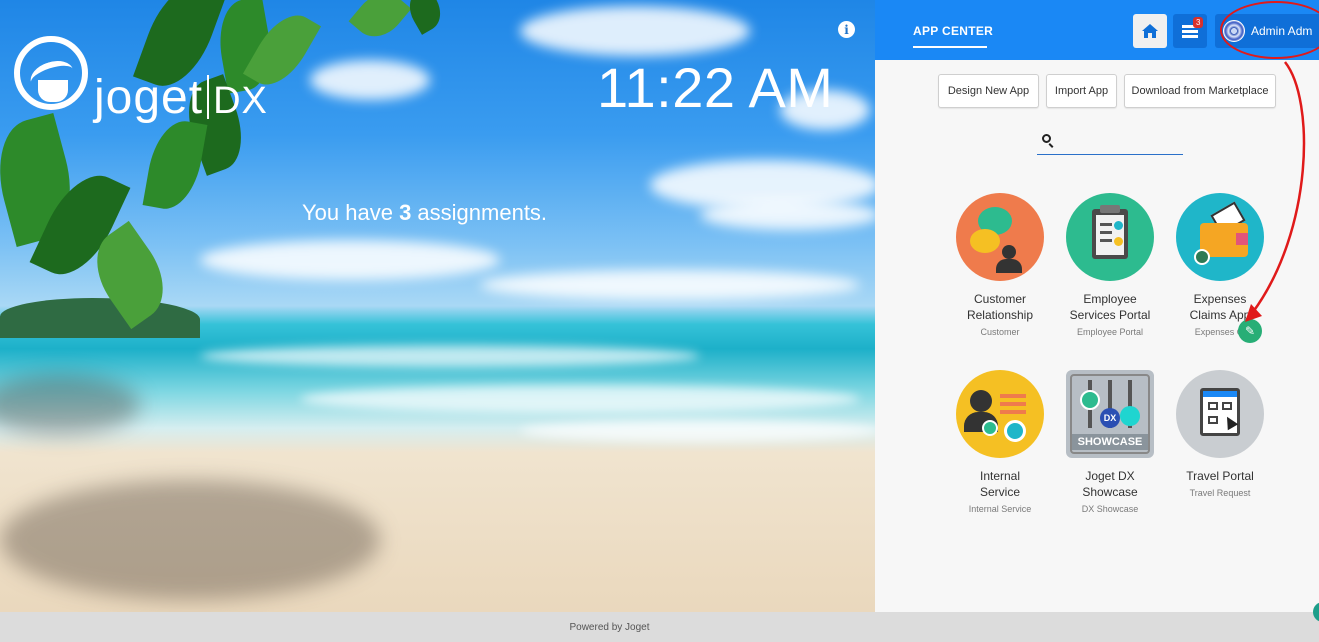 The height and width of the screenshot is (642, 1319). I want to click on app-employee-services-portal: Employee Services Portal Employee Portal, so click(1110, 265).